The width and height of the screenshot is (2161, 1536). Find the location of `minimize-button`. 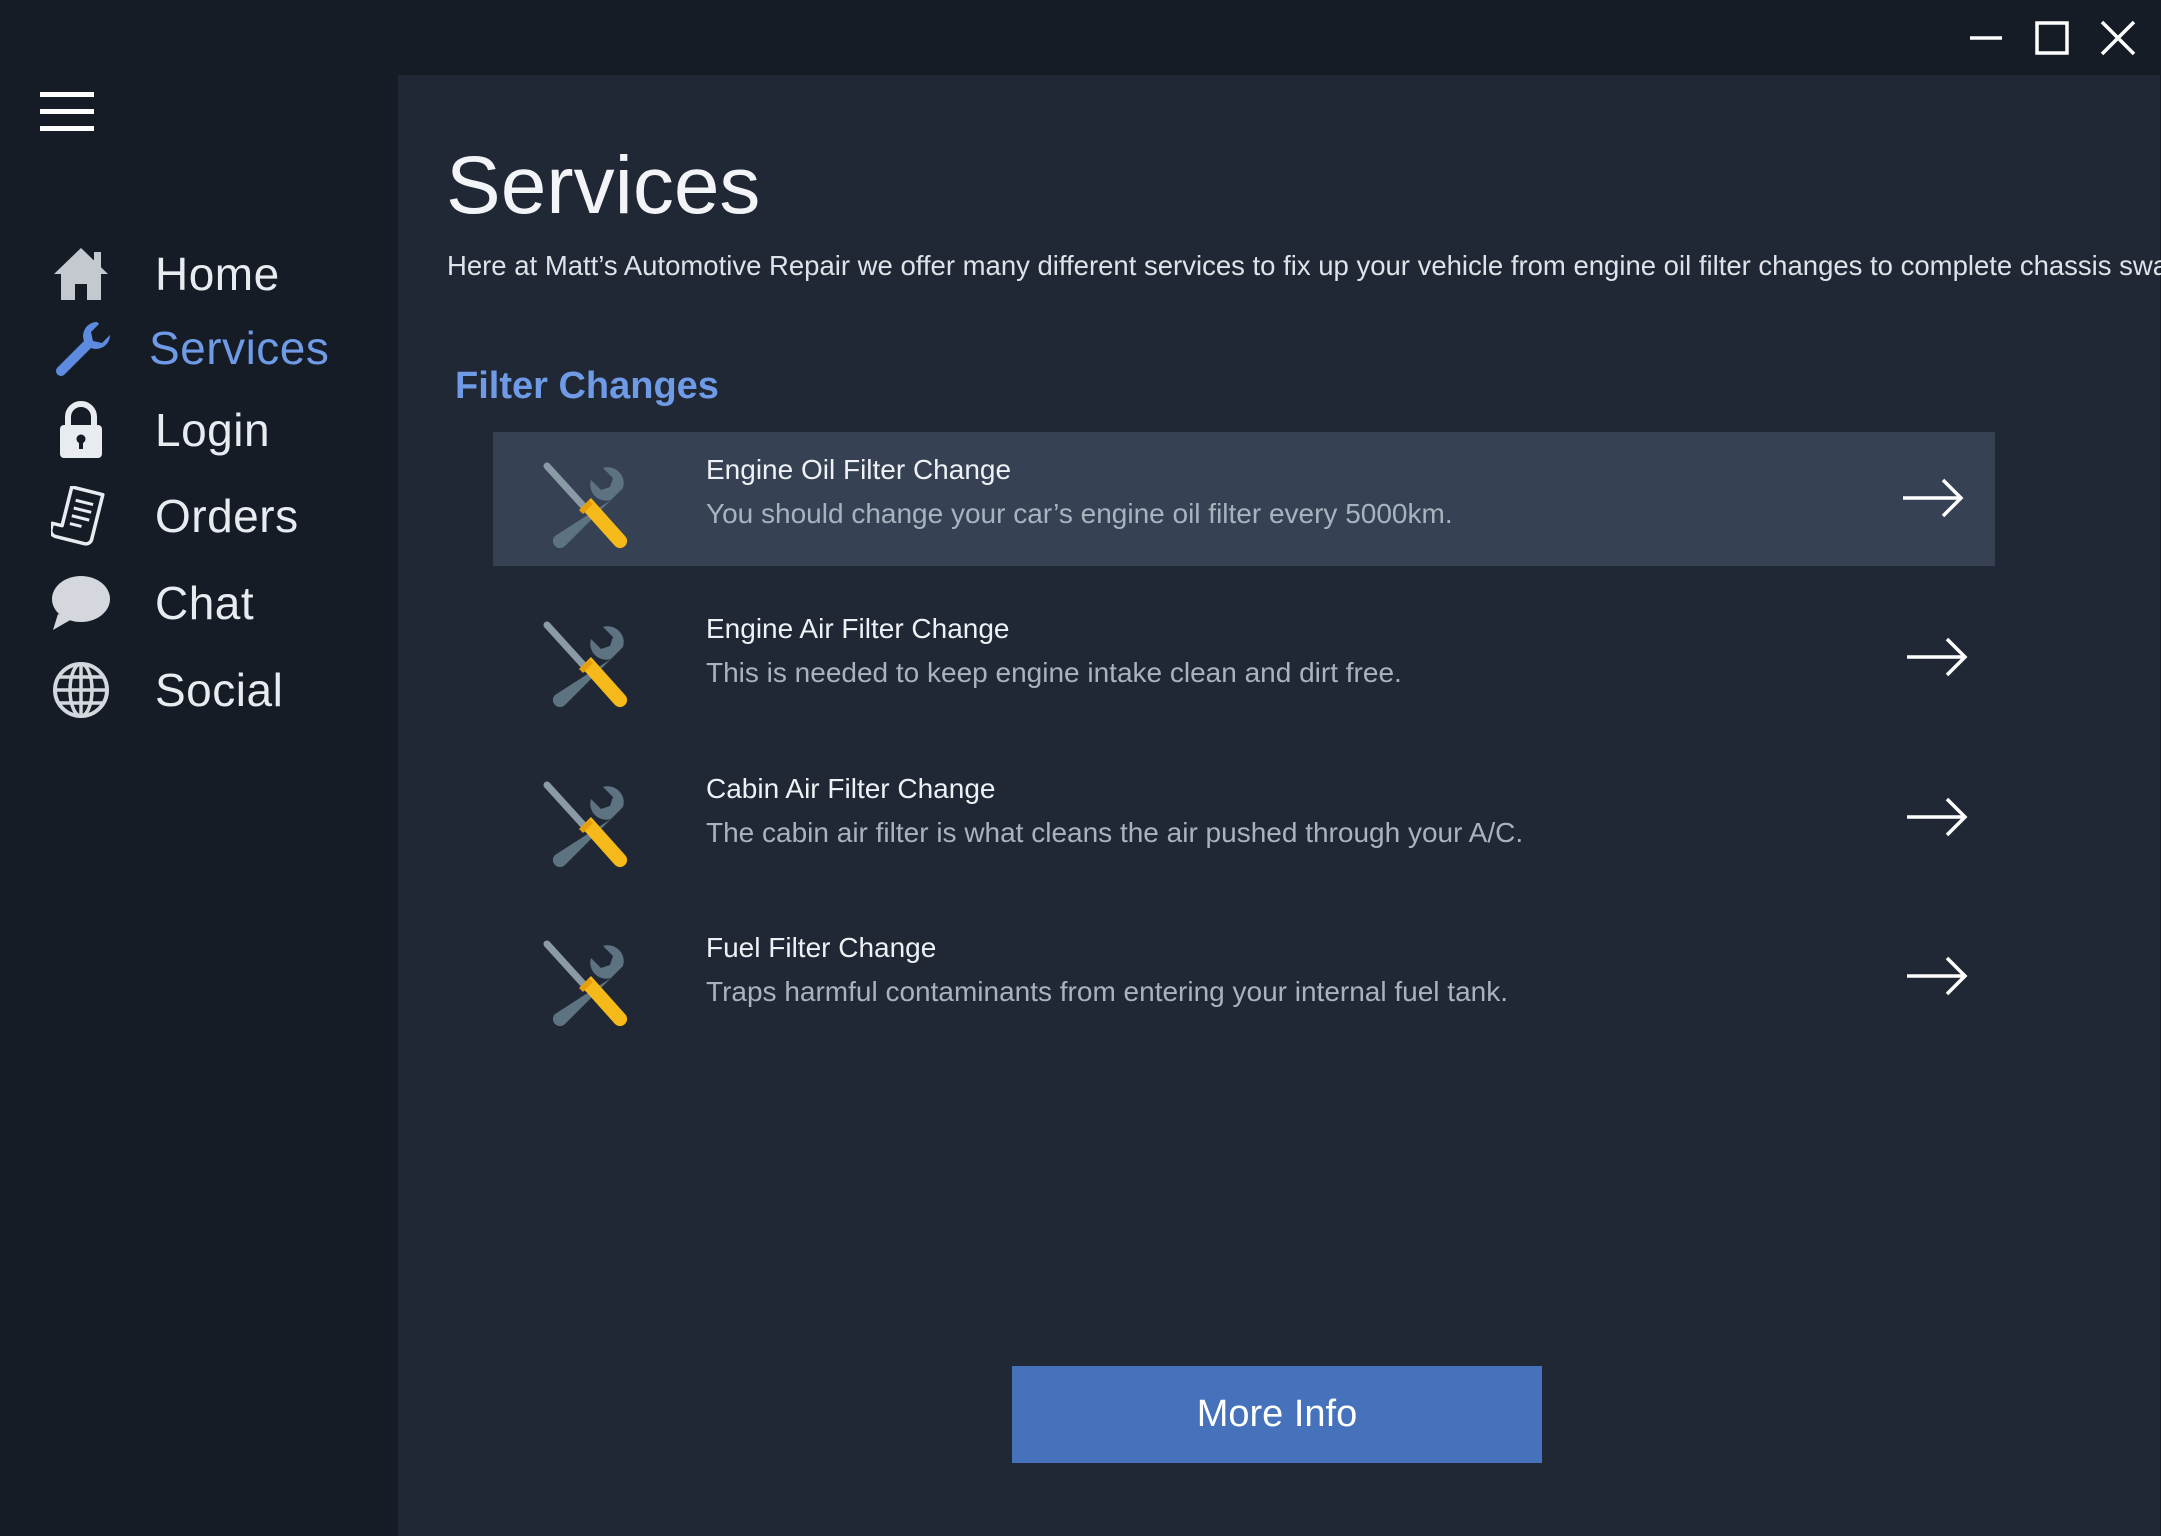

minimize-button is located at coordinates (1986, 38).